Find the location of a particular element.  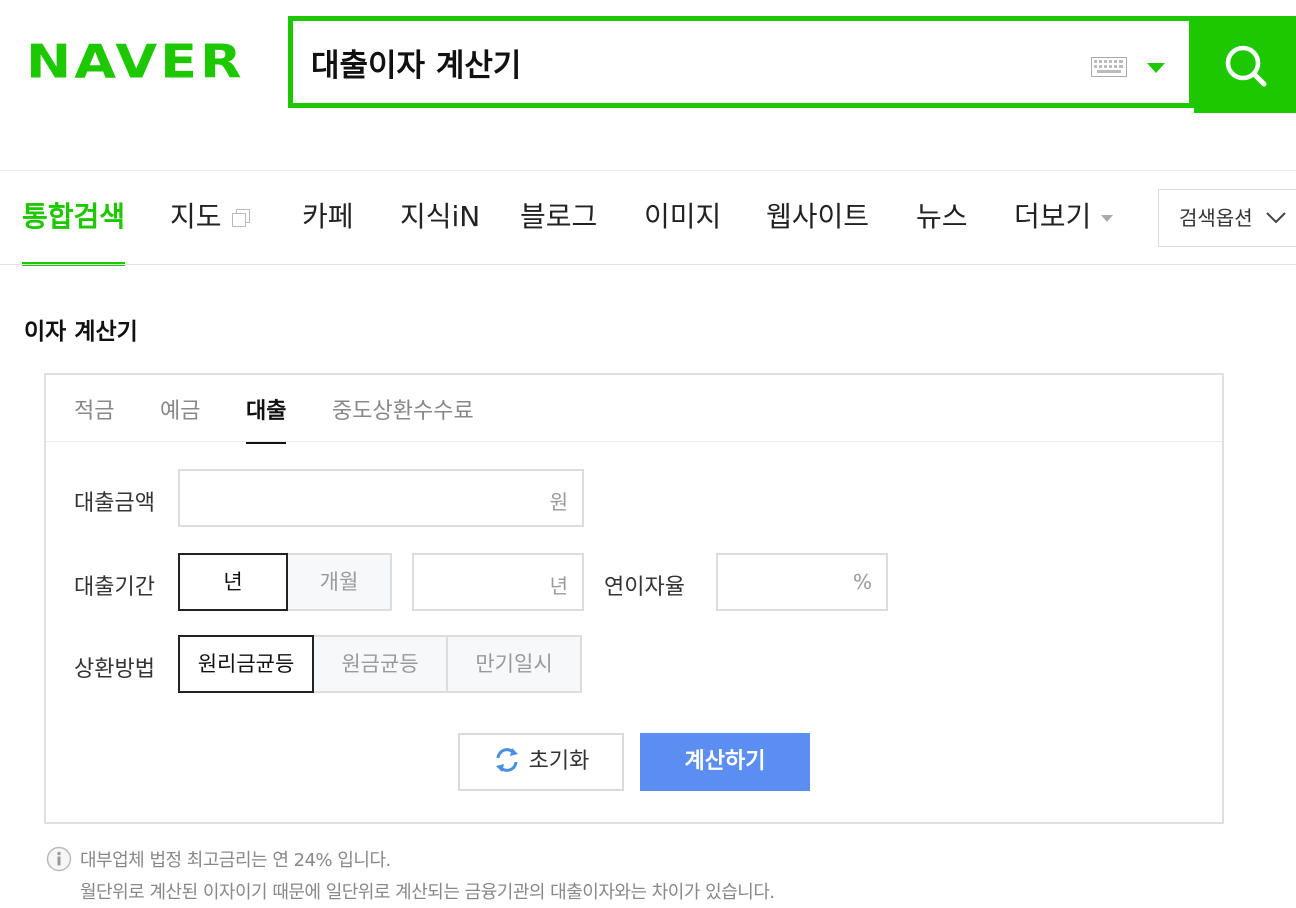

repayment-equal-principal-interest: 원리금균등 is located at coordinates (246, 664).